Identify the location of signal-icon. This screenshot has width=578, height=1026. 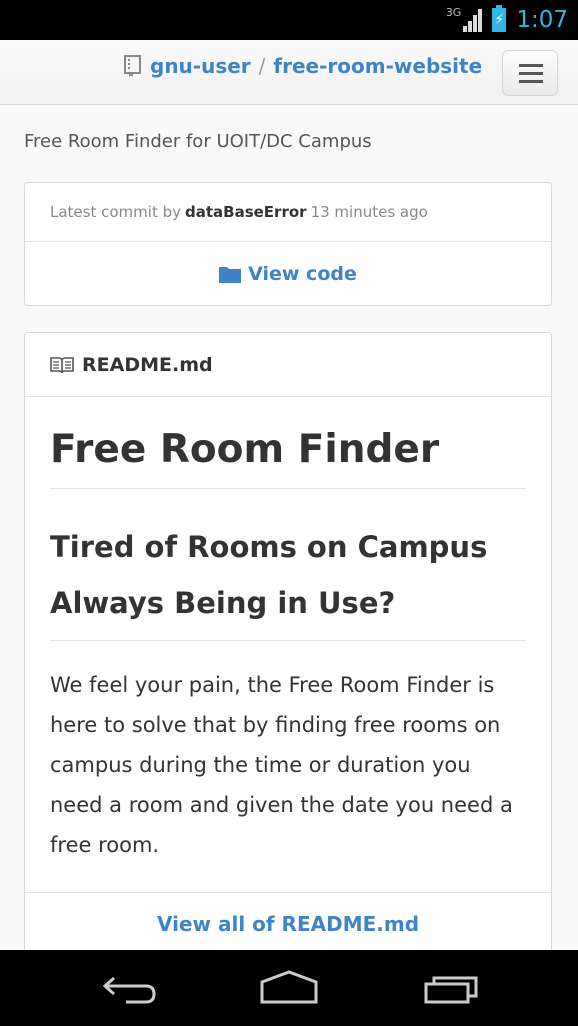
(473, 20).